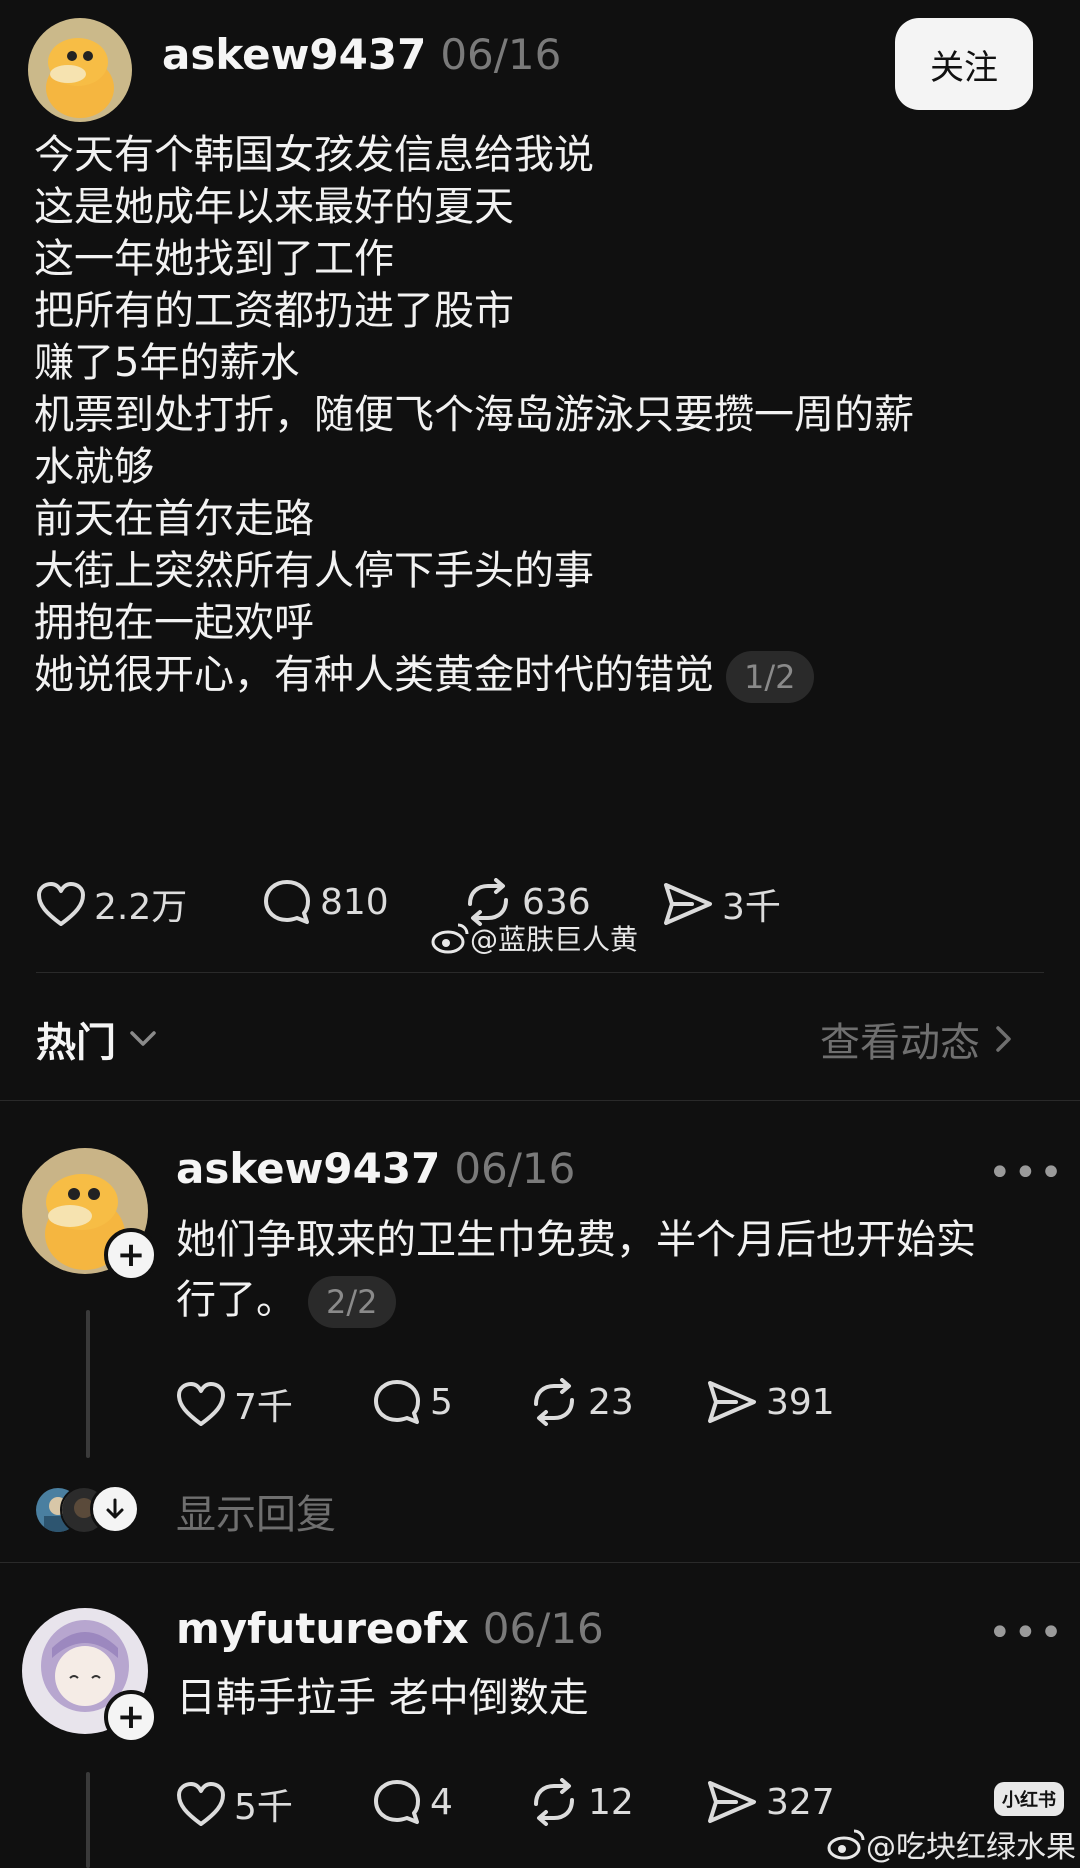 The width and height of the screenshot is (1080, 1868). Describe the element at coordinates (263, 1407) in the screenshot. I see `like-count: 7千` at that location.